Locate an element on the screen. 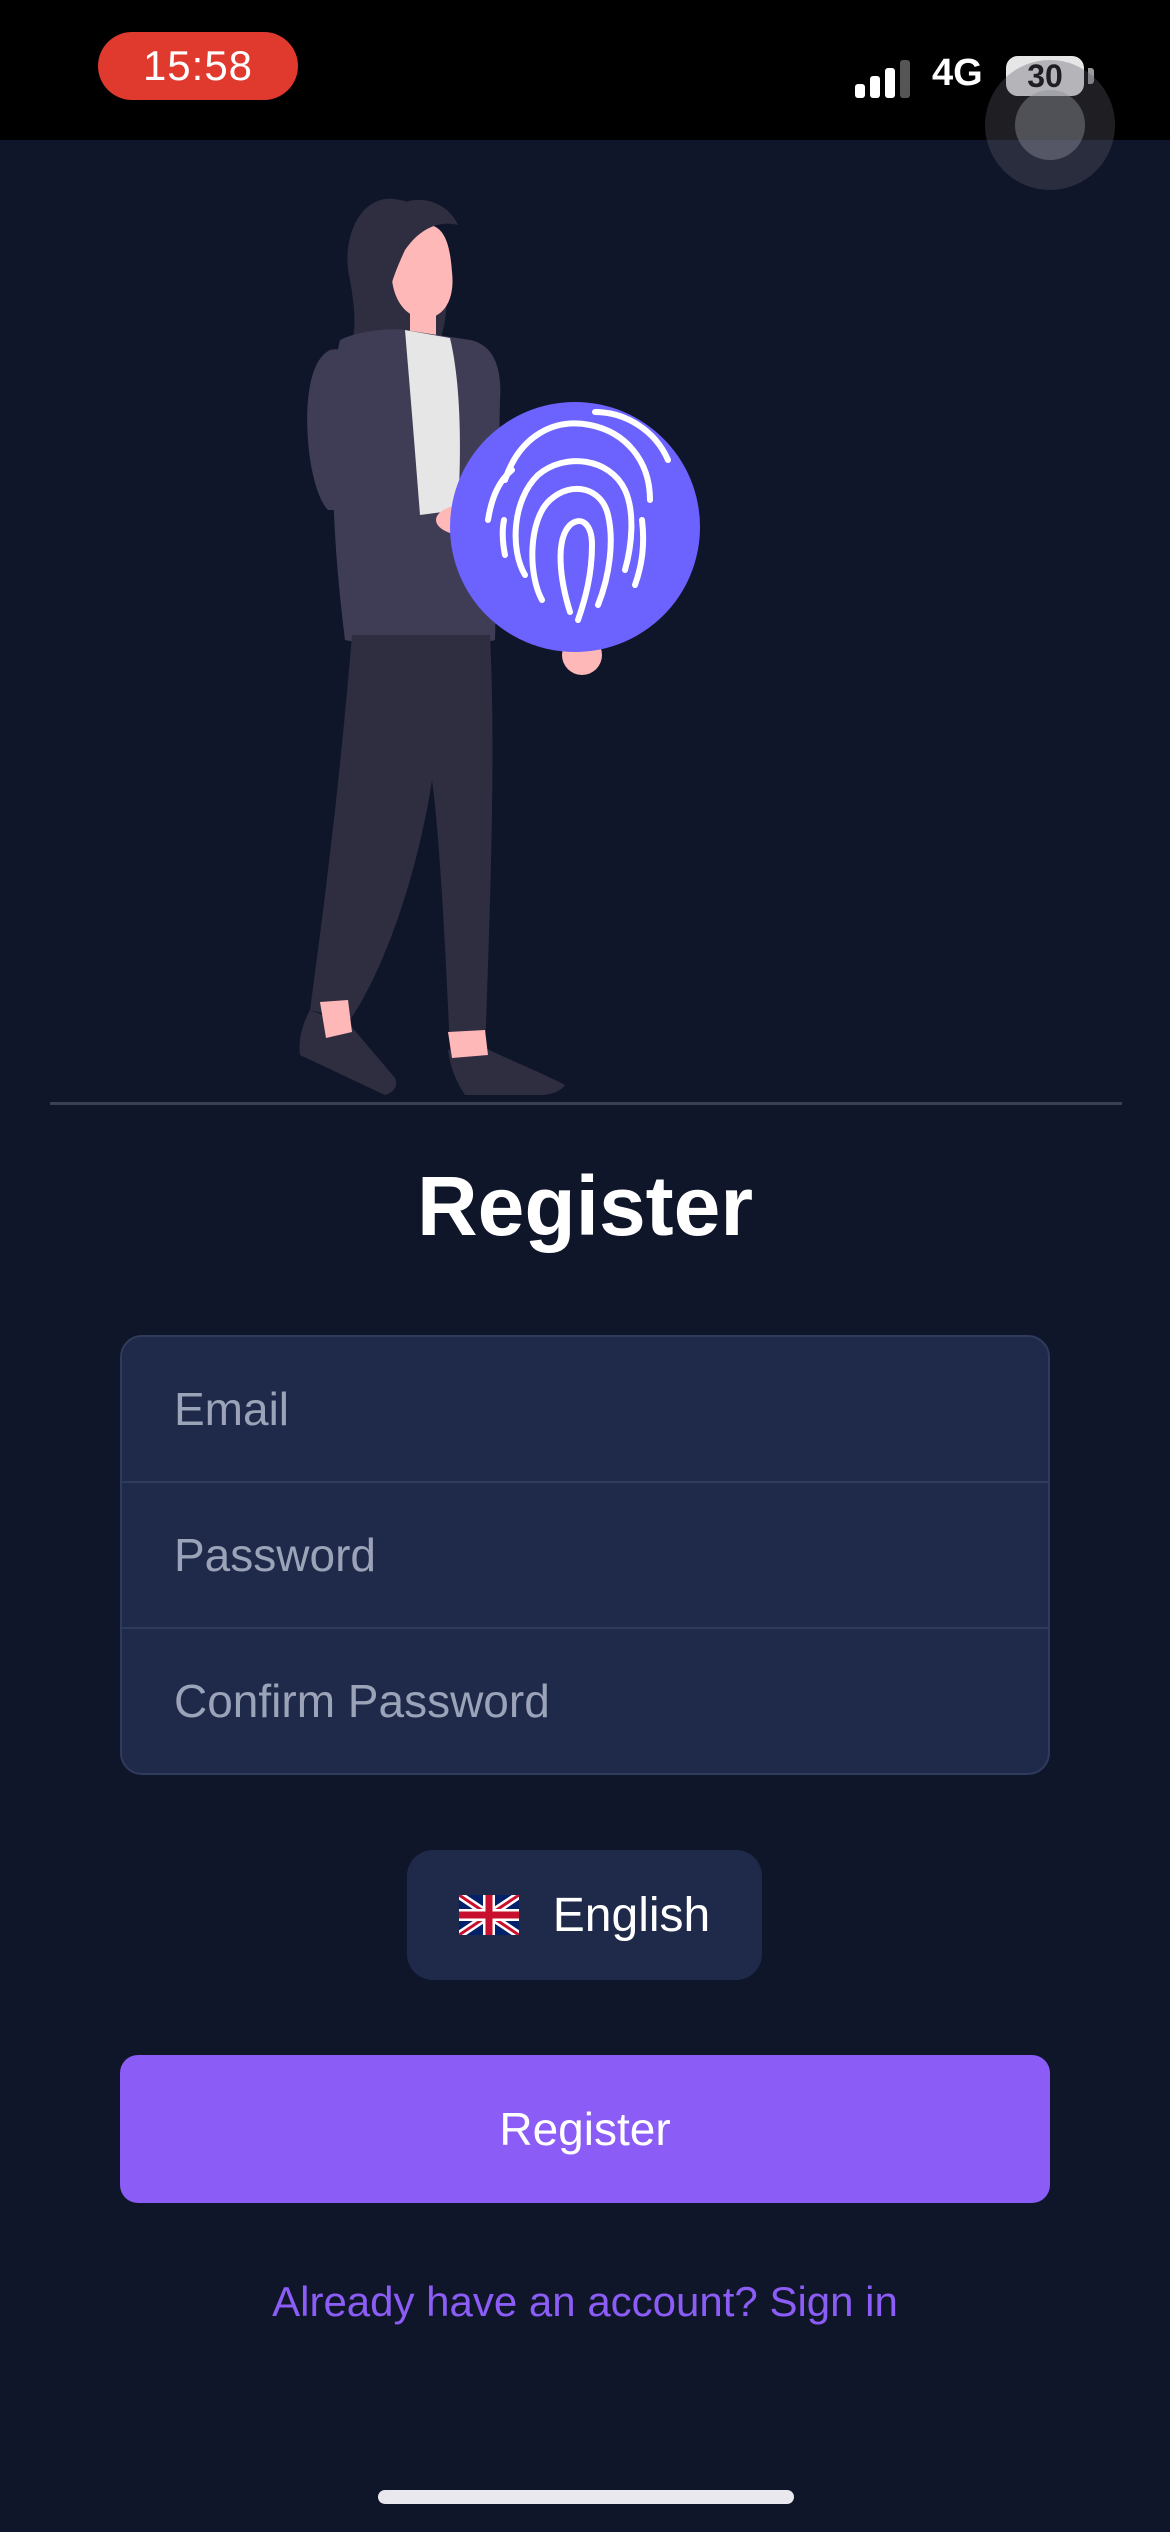  divider-line is located at coordinates (586, 1103).